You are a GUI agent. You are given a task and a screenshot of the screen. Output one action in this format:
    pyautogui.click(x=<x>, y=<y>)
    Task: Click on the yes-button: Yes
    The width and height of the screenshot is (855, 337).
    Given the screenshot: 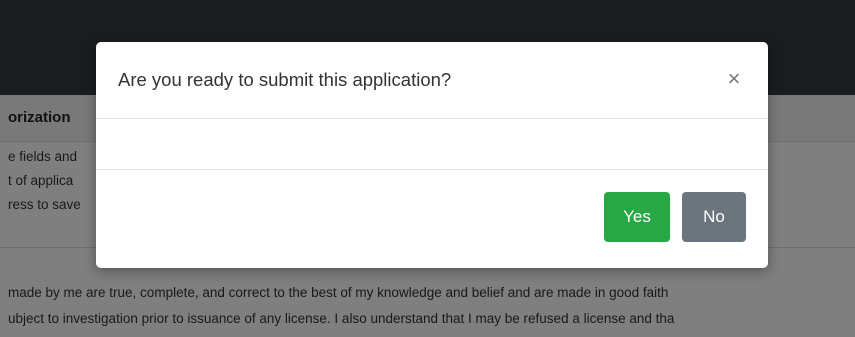 What is the action you would take?
    pyautogui.click(x=637, y=217)
    